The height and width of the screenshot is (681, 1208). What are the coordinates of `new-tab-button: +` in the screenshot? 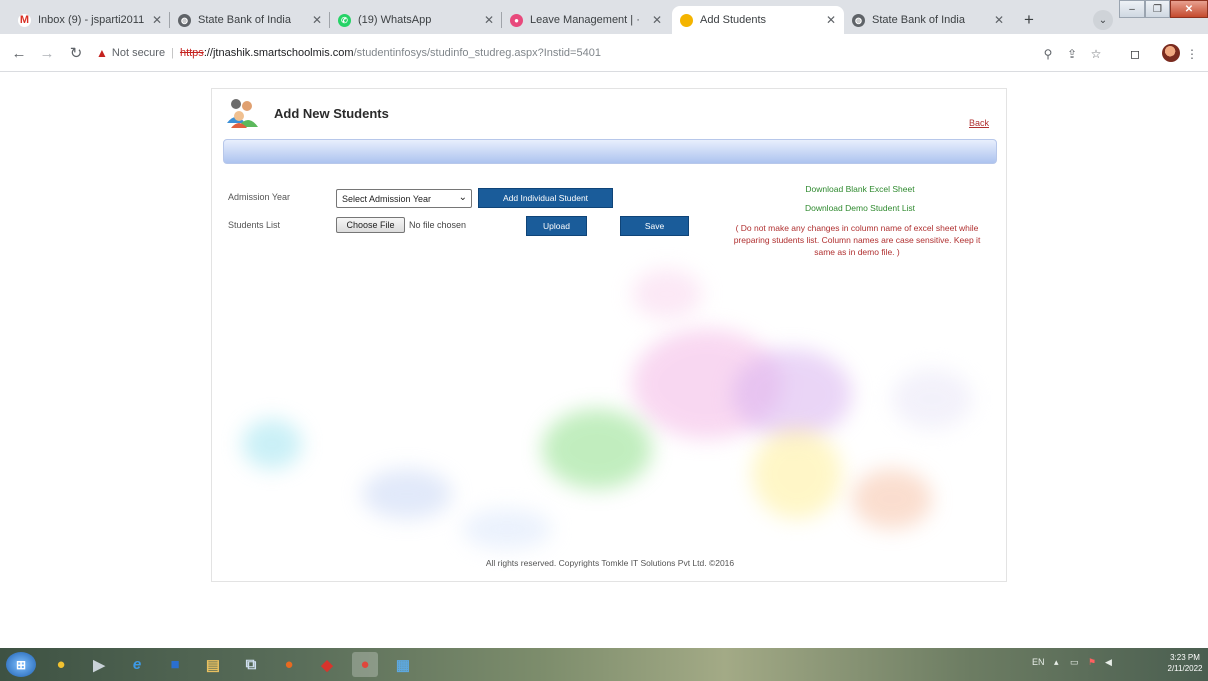 It's located at (1029, 20).